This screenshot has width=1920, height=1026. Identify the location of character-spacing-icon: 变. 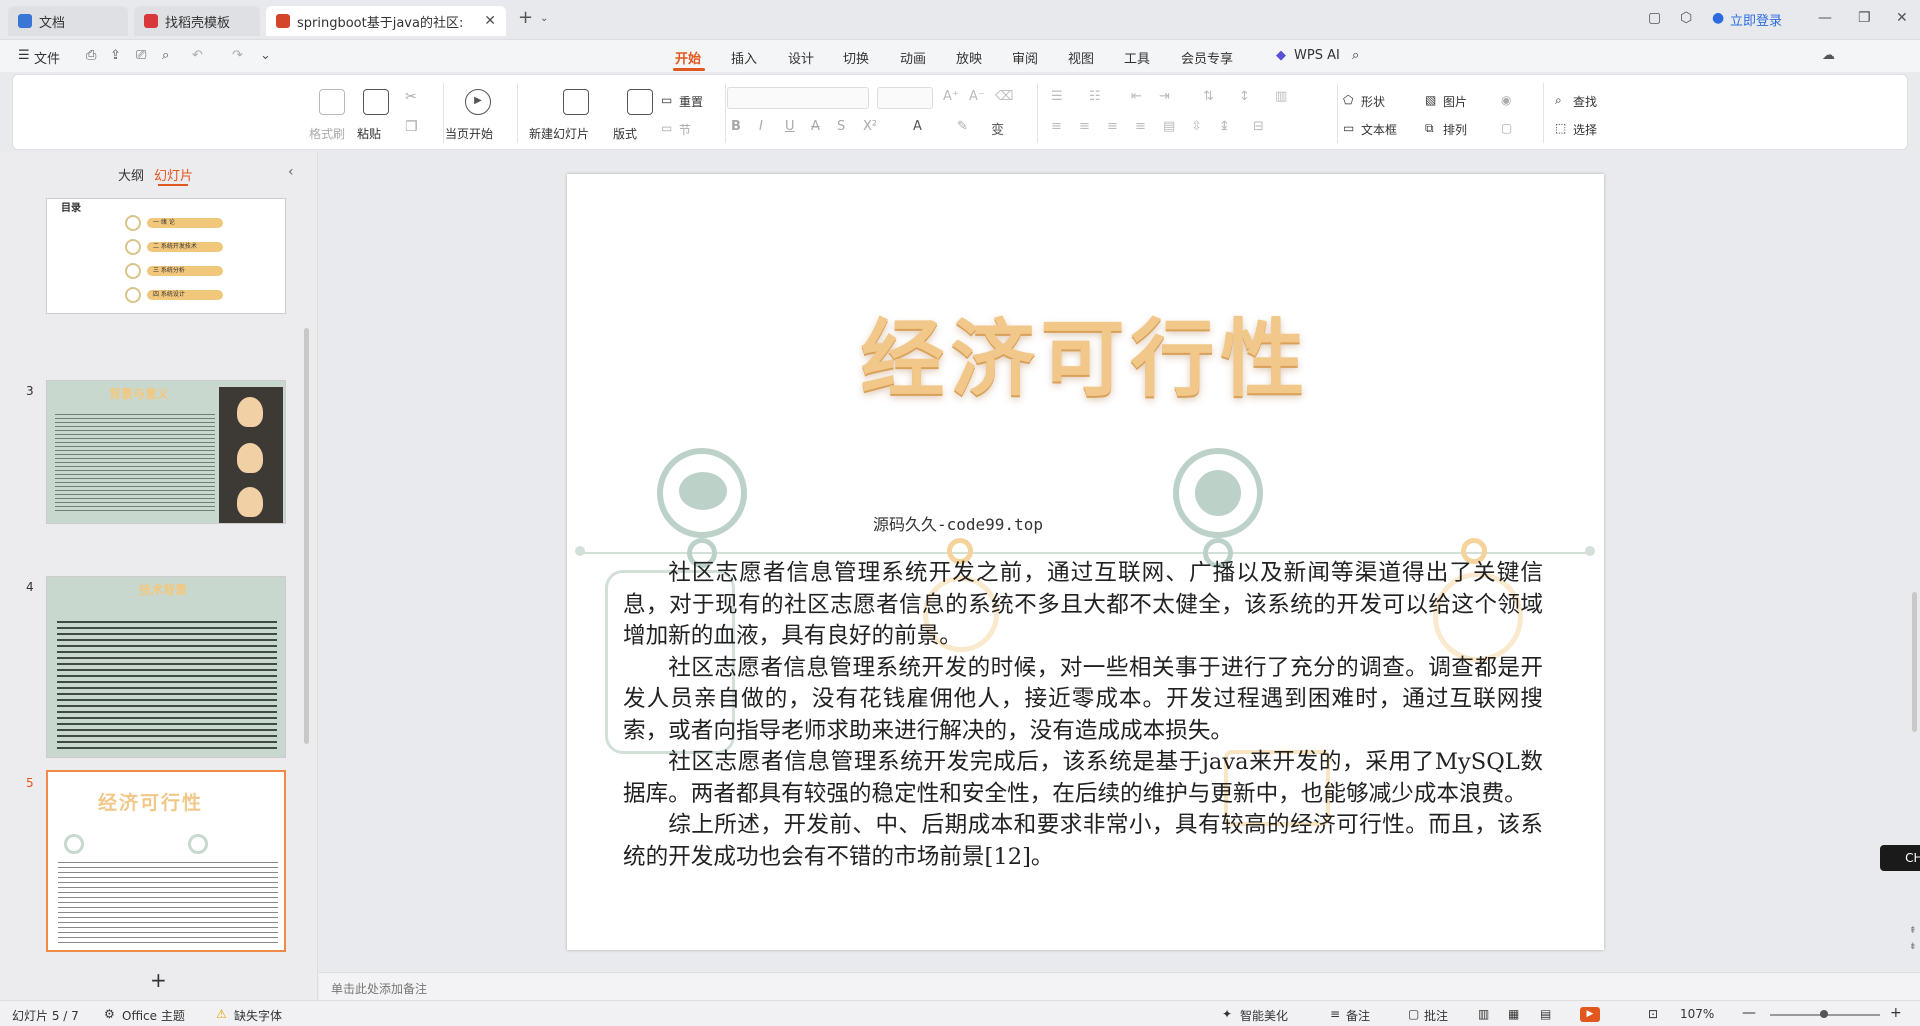
(997, 128).